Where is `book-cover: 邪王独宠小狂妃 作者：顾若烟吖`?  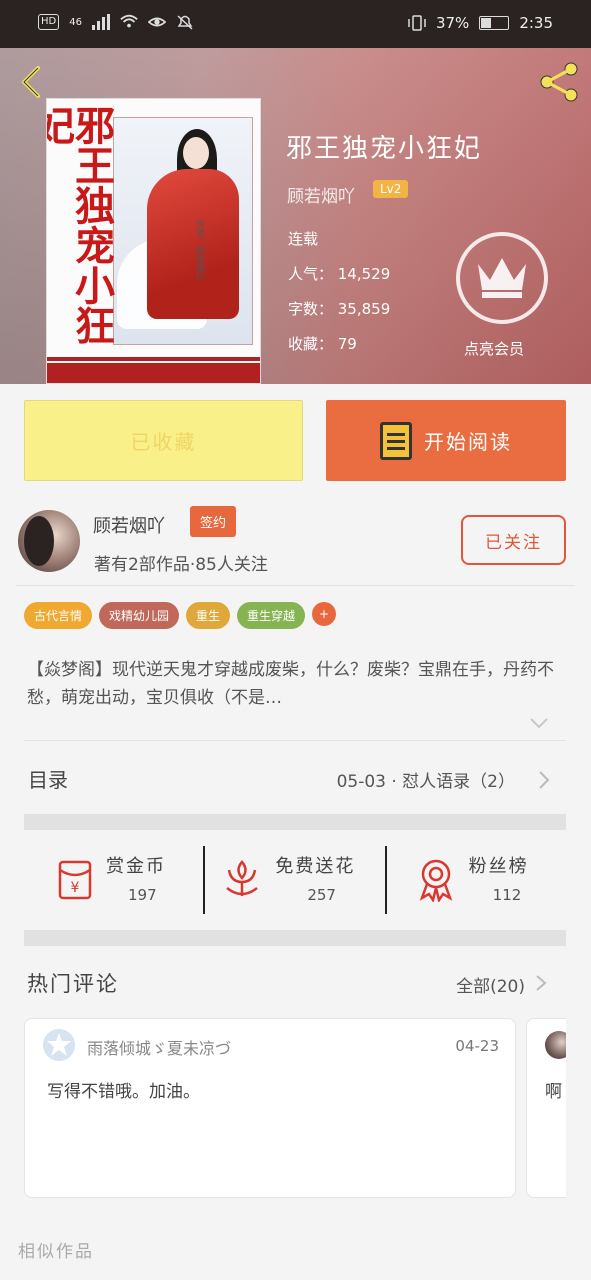 book-cover: 邪王独宠小狂妃 作者：顾若烟吖 is located at coordinates (153, 241).